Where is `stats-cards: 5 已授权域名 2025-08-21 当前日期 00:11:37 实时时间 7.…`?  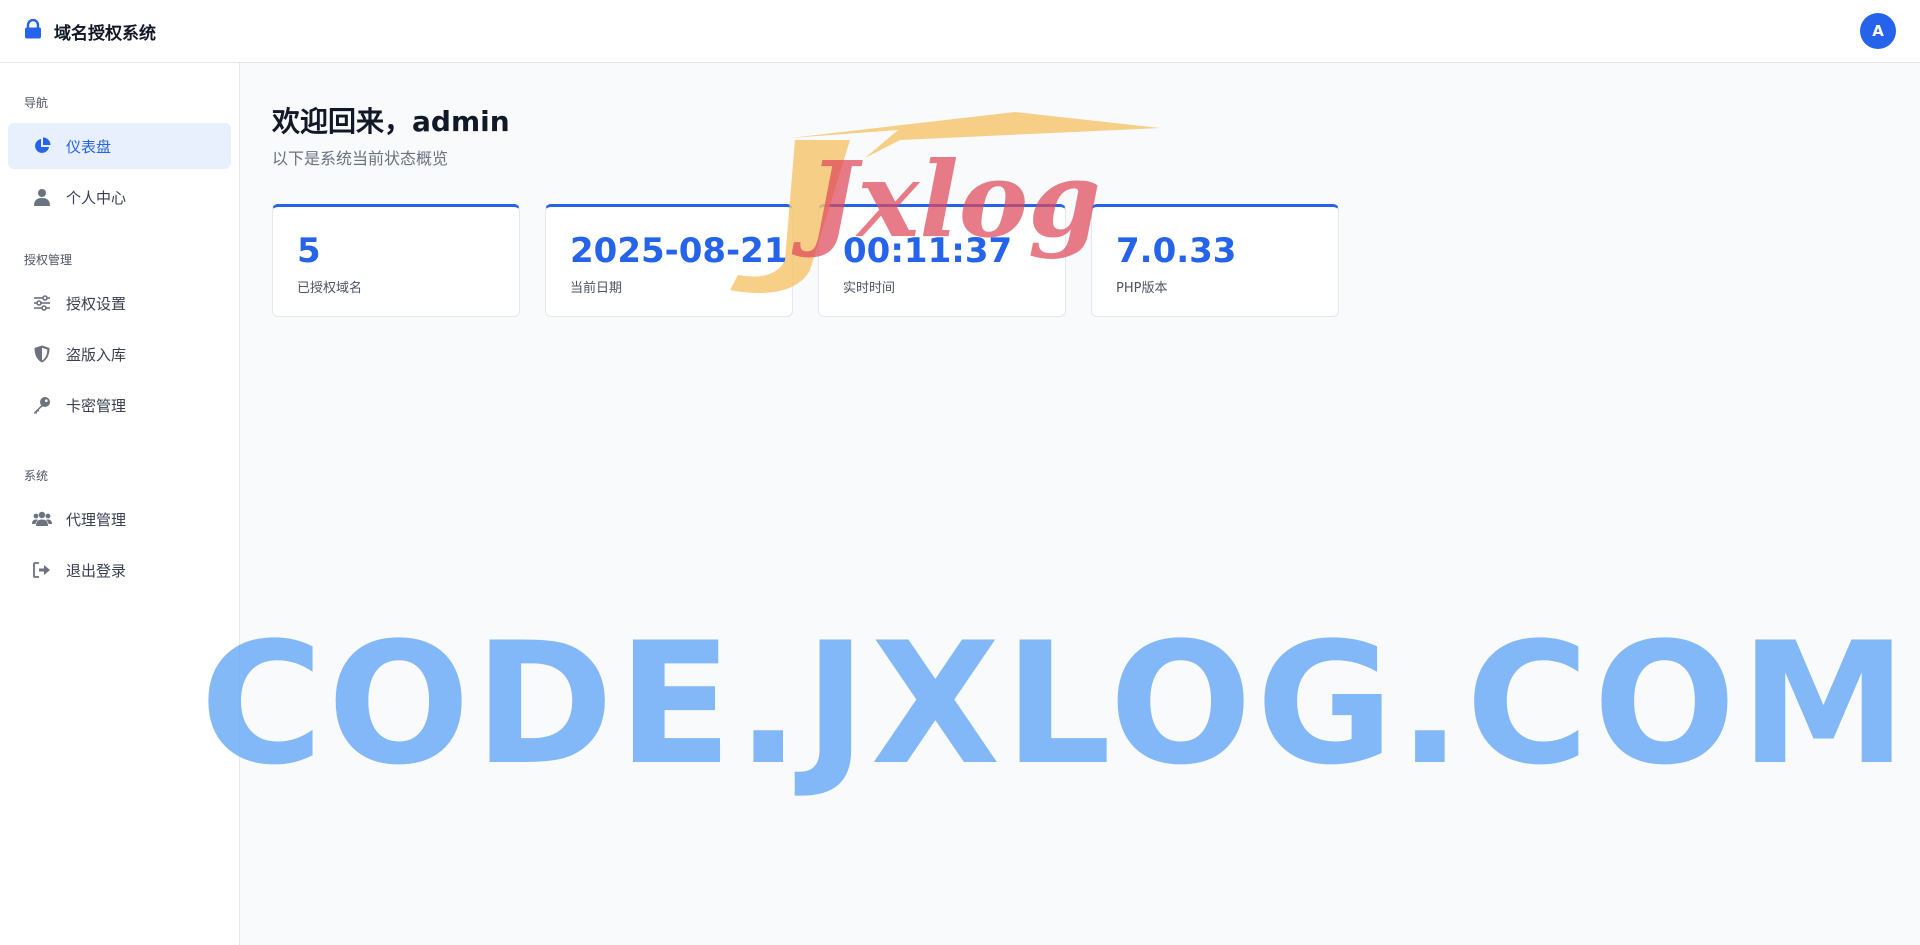
stats-cards: 5 已授权域名 2025-08-21 当前日期 00:11:37 实时时间 7.… is located at coordinates (1096, 260).